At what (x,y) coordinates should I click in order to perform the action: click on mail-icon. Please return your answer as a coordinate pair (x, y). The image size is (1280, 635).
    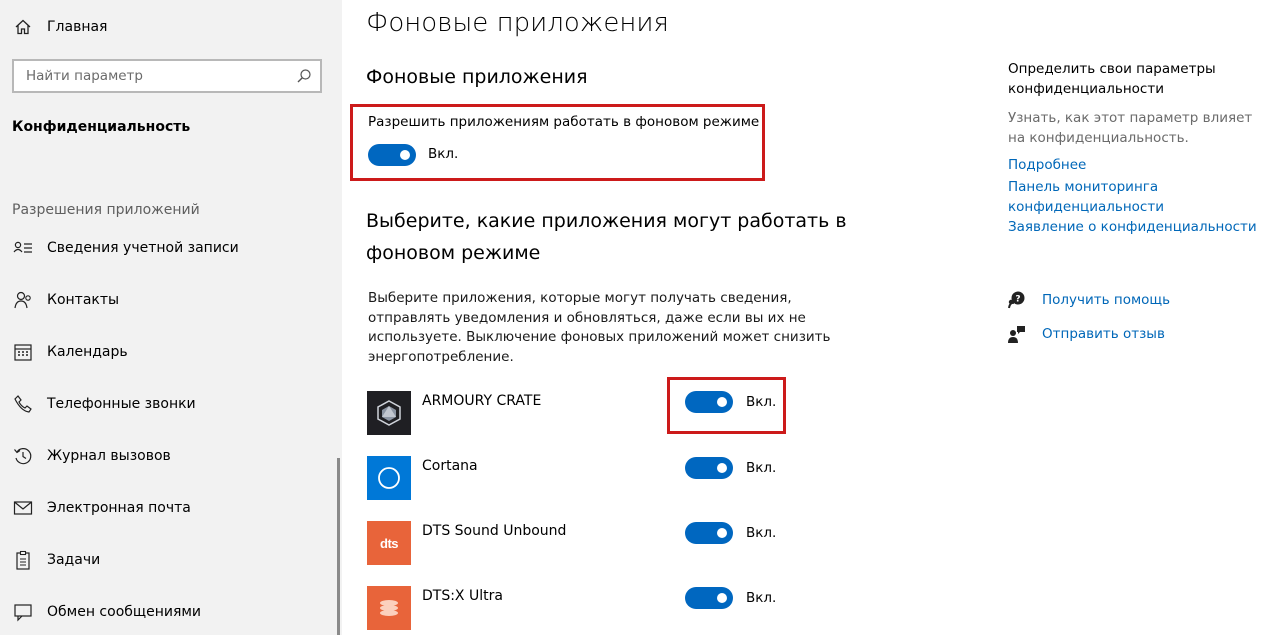
    Looking at the image, I should click on (23, 508).